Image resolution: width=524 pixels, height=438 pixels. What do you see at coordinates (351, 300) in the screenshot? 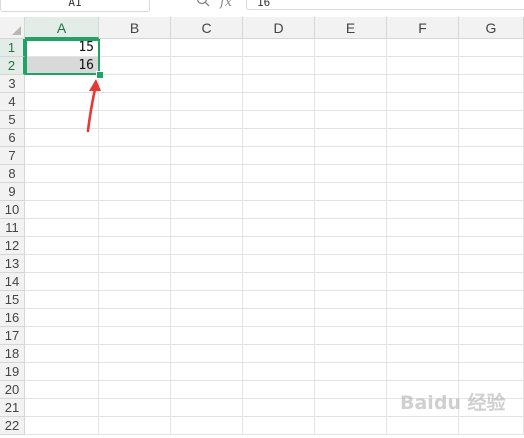
I see `cell-e15` at bounding box center [351, 300].